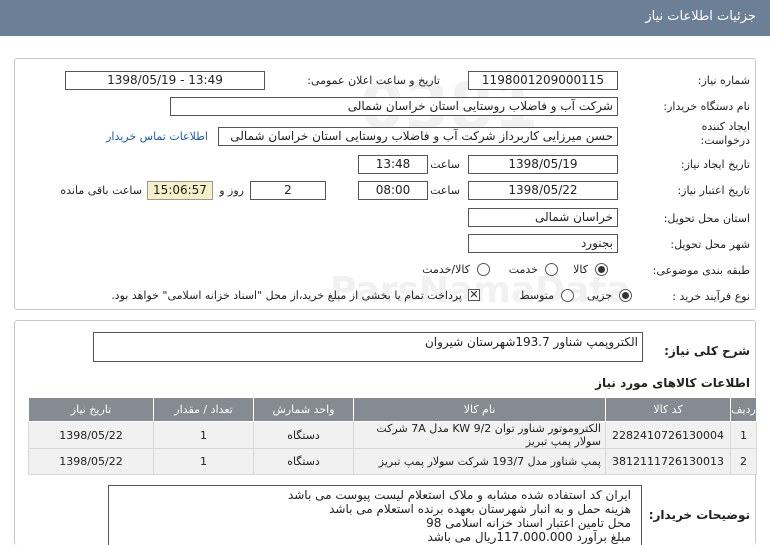 Image resolution: width=770 pixels, height=545 pixels. Describe the element at coordinates (551, 269) in the screenshot. I see `category-radio-service` at that location.